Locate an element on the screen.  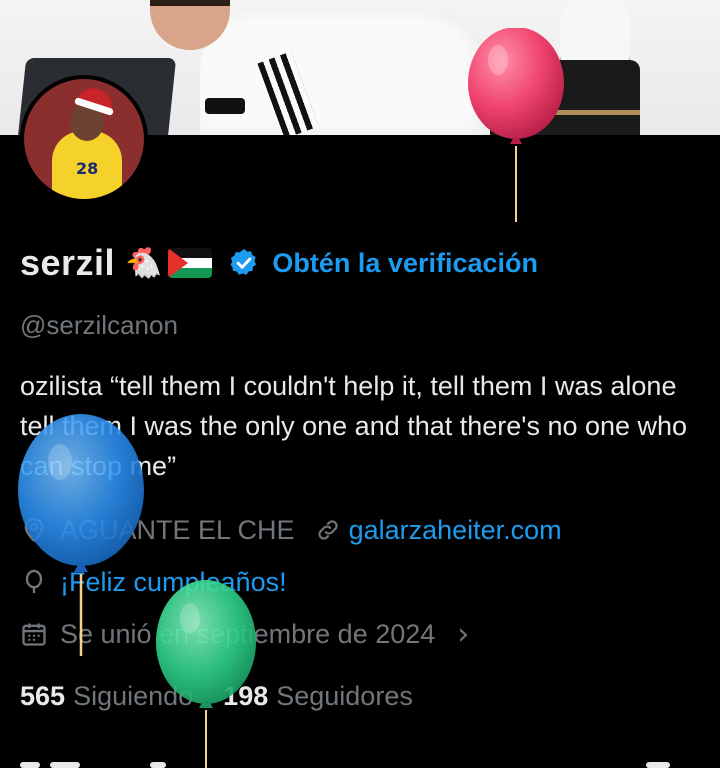
cutoff-content is located at coordinates (360, 760).